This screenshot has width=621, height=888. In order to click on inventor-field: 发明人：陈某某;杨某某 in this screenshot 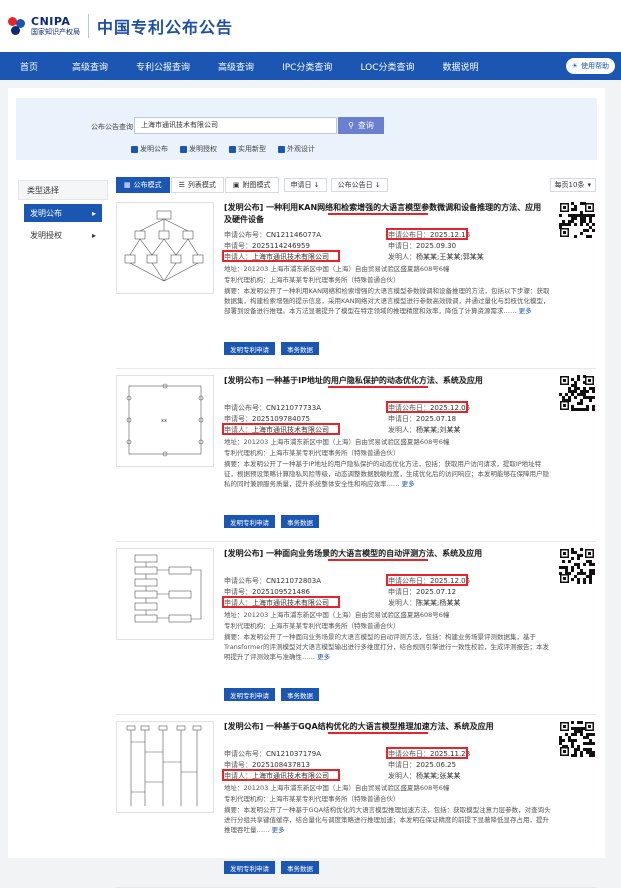, I will do `click(424, 603)`.